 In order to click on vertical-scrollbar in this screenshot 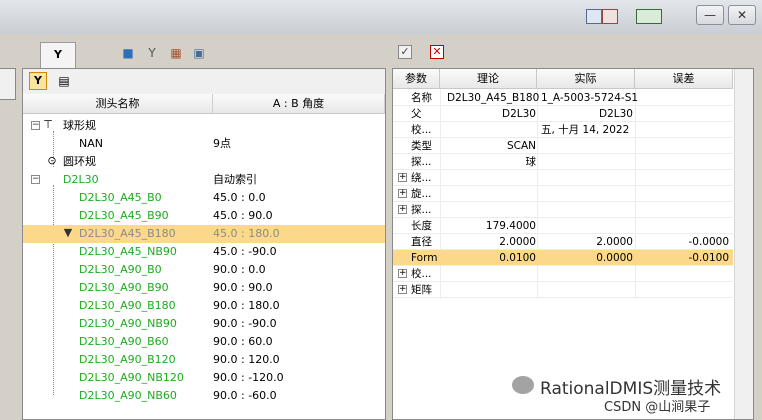, I will do `click(743, 244)`.